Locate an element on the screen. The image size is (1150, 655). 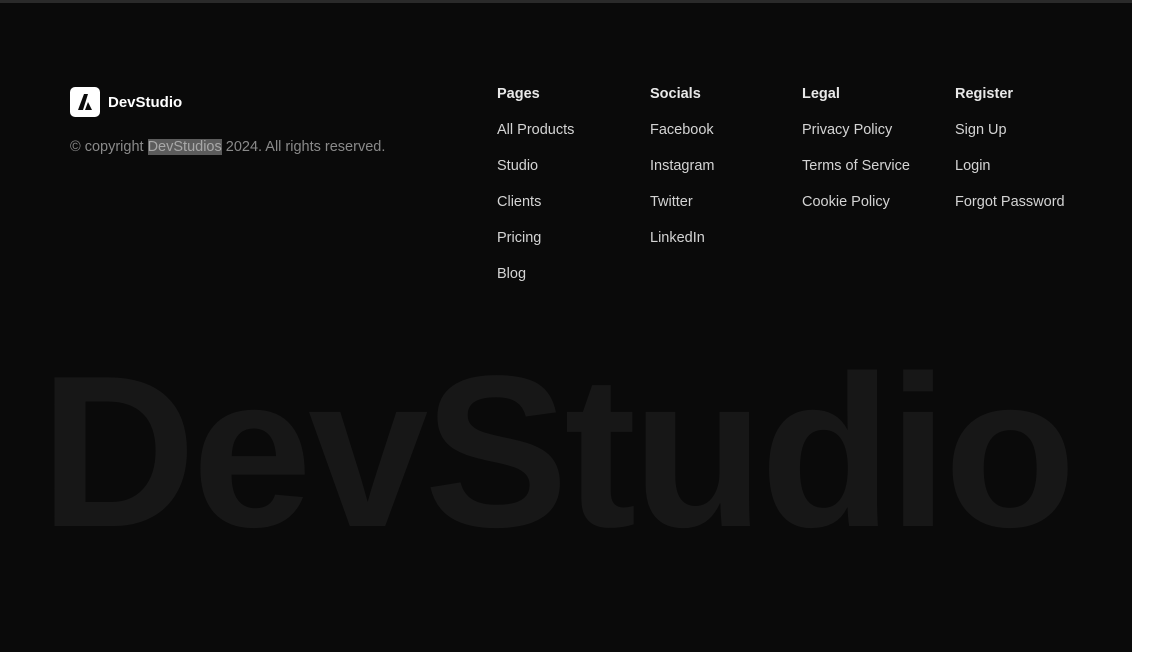
footer-link-privacy-policy: Privacy Policy is located at coordinates (856, 139).